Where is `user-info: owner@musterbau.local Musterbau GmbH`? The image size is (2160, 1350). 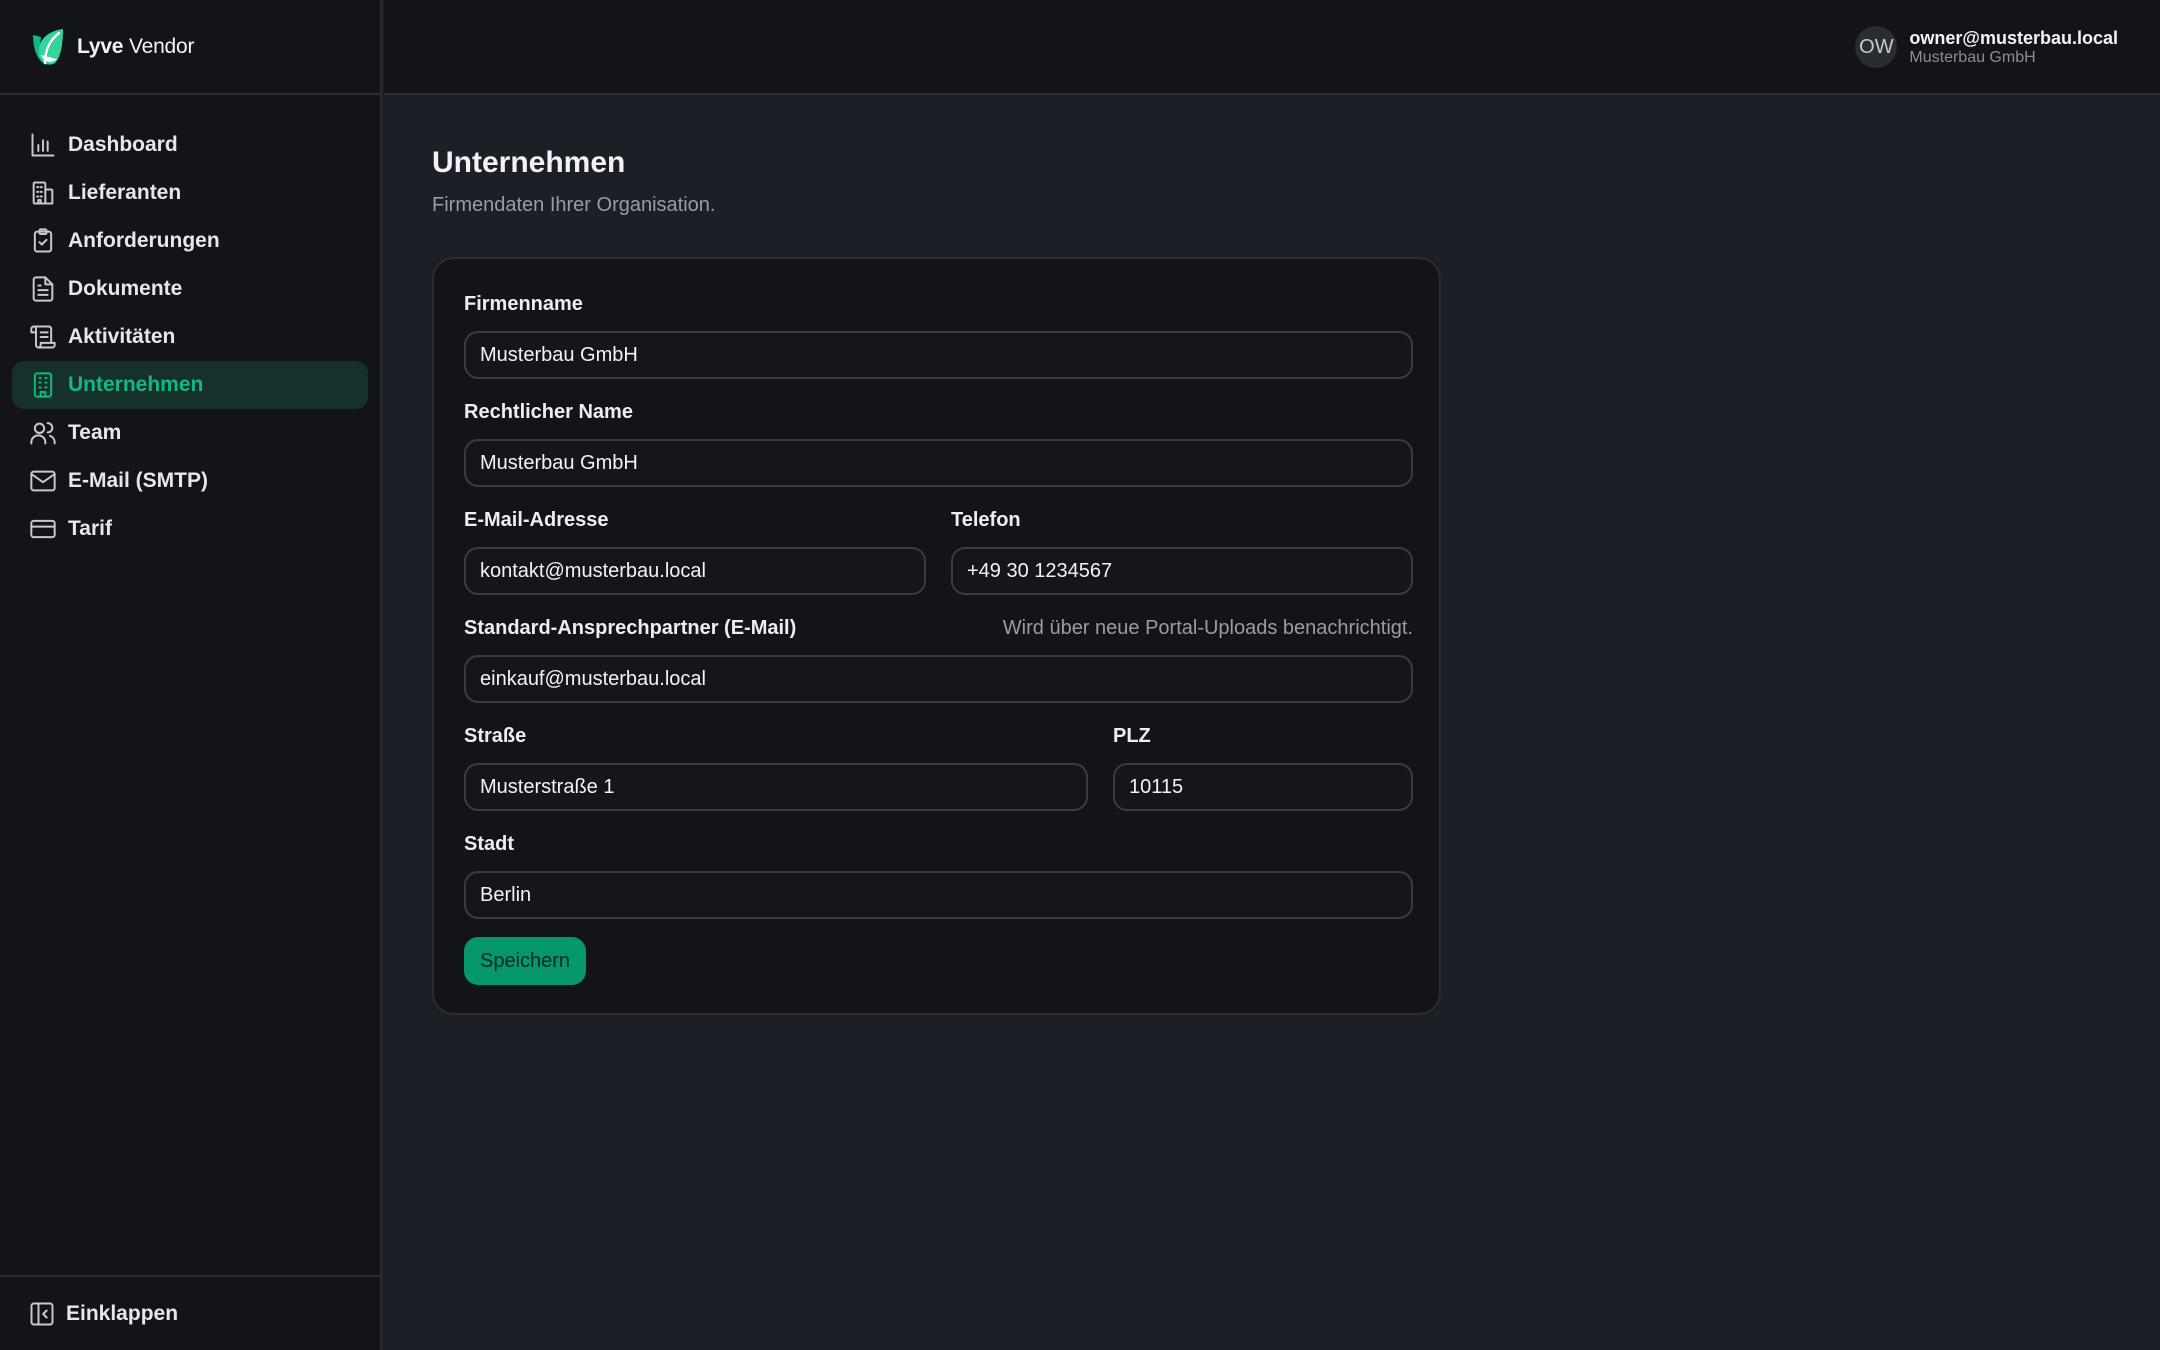
user-info: owner@musterbau.local Musterbau GmbH is located at coordinates (2013, 47).